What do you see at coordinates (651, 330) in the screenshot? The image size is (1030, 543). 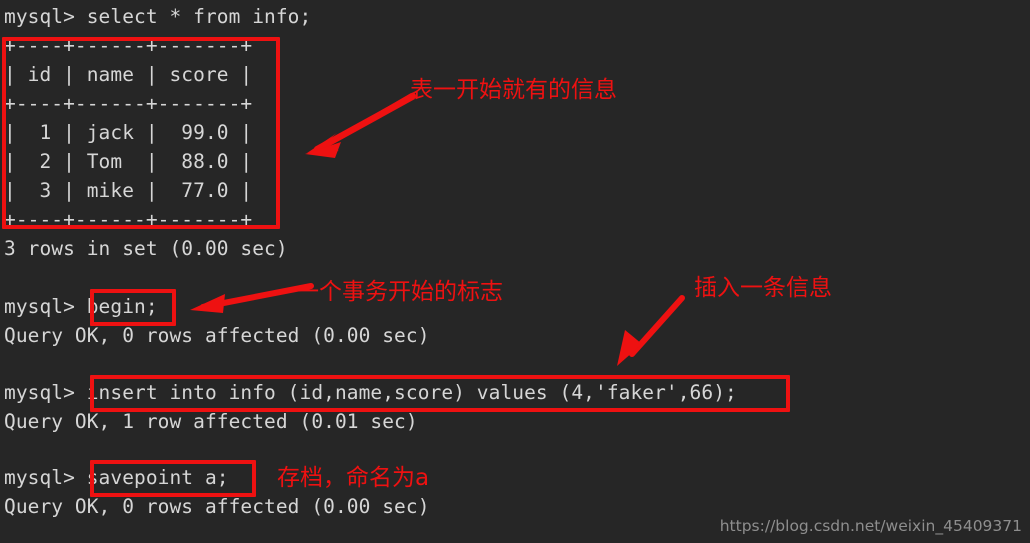 I see `arrow-to-insert` at bounding box center [651, 330].